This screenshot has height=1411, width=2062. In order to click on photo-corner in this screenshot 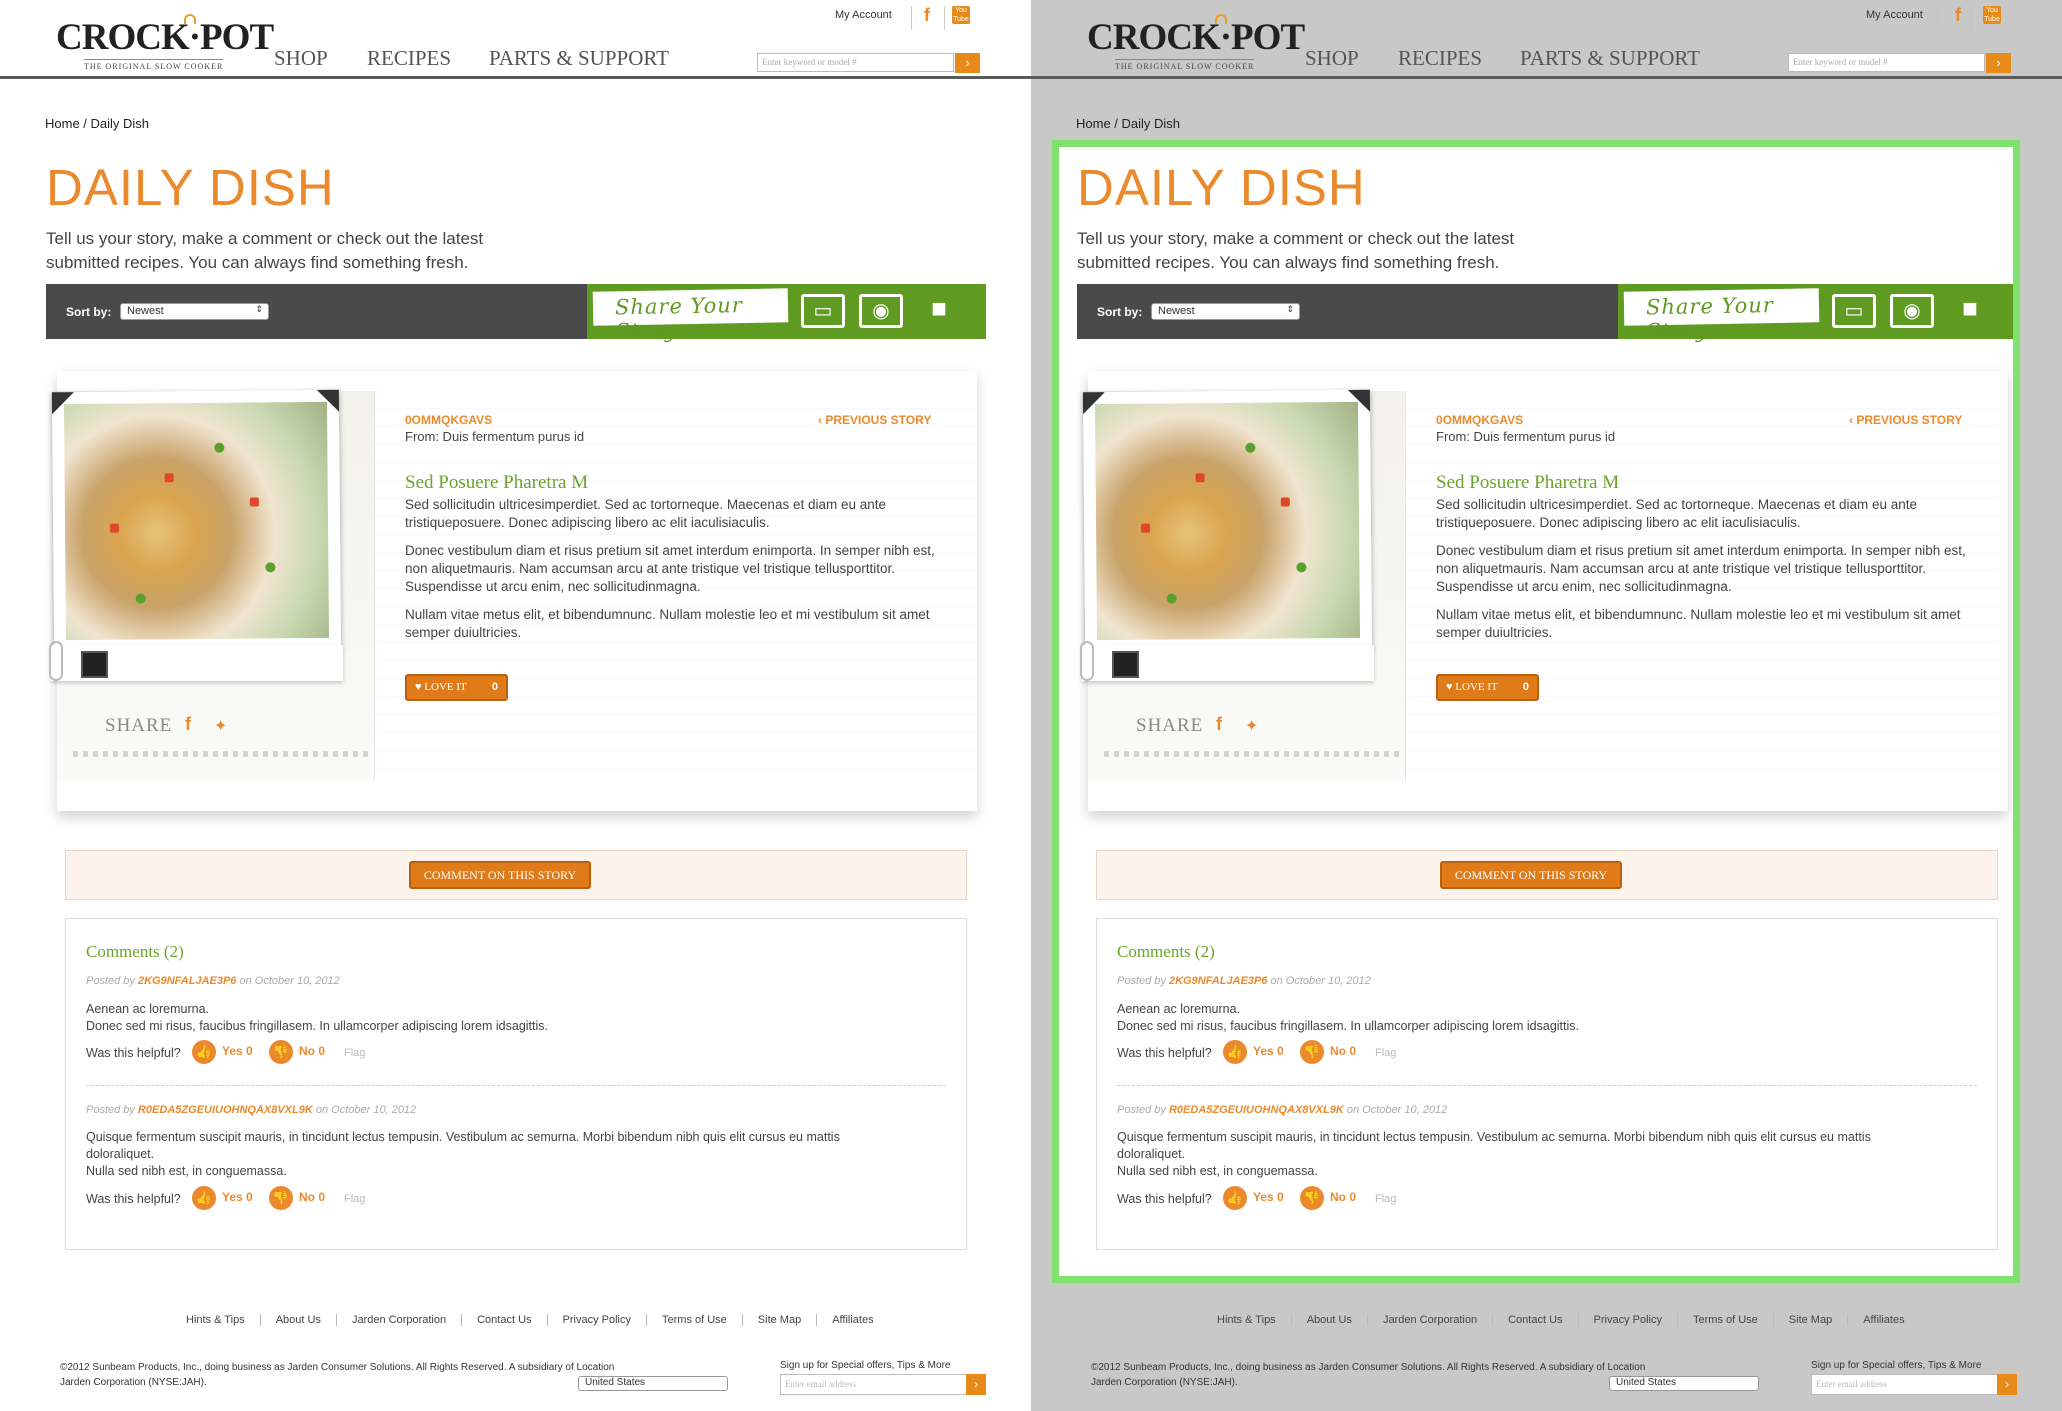, I will do `click(1359, 400)`.